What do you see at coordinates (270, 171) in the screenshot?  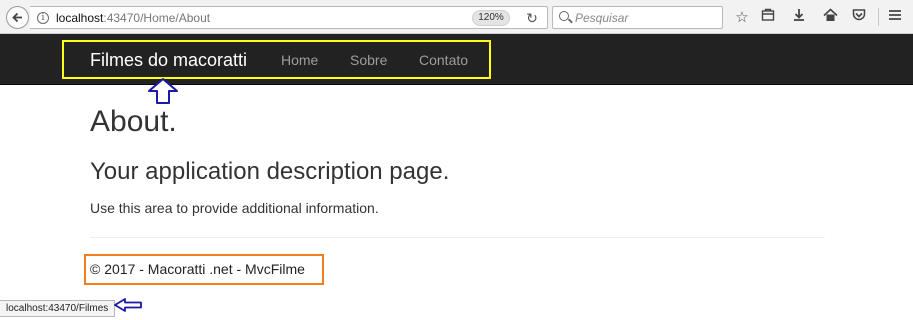 I see `page-subtitle: Your application description page.` at bounding box center [270, 171].